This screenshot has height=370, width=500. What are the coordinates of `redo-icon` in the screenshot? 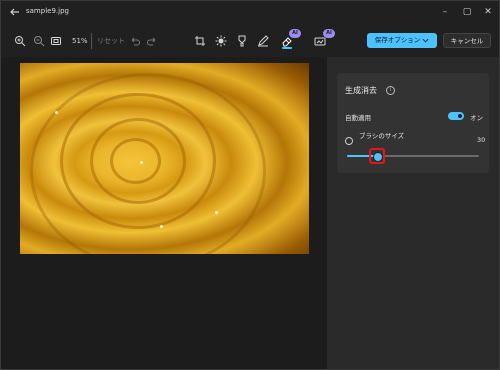 It's located at (152, 41).